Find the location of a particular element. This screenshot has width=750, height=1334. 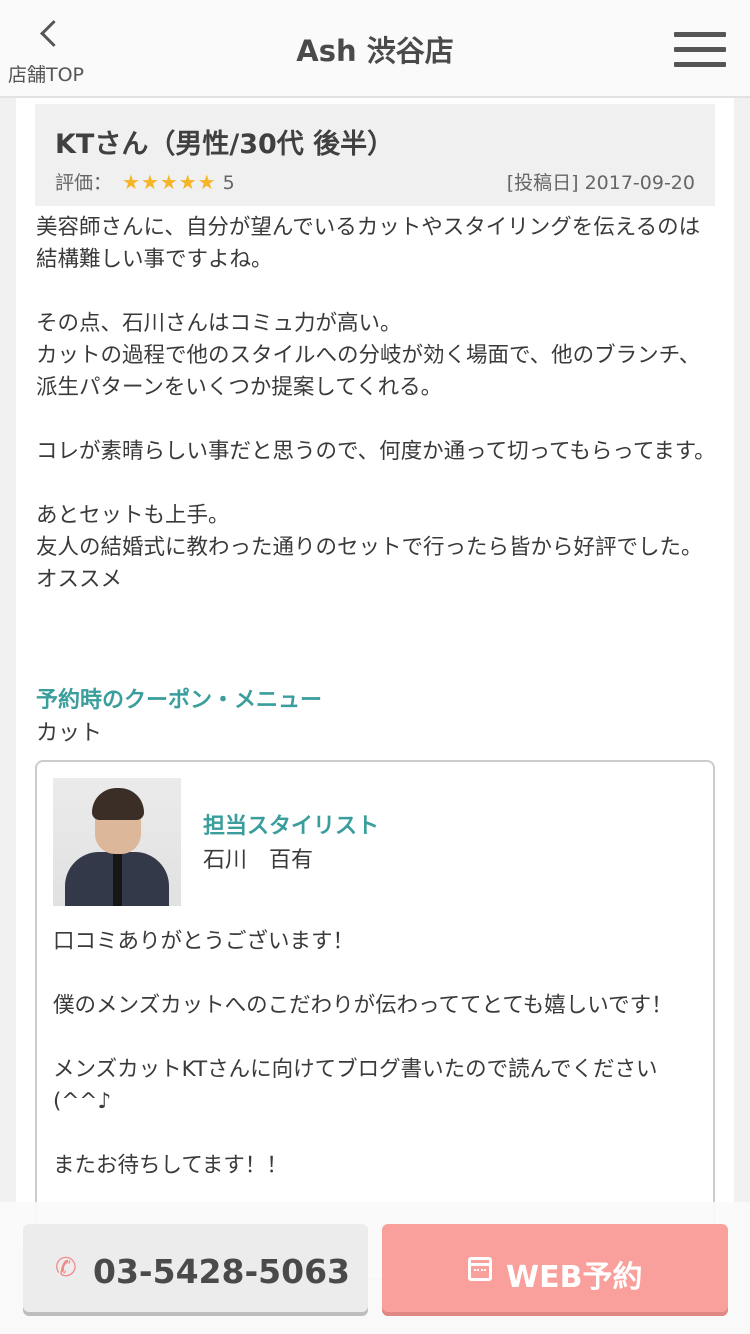

hamburger-menu-icon is located at coordinates (700, 50).